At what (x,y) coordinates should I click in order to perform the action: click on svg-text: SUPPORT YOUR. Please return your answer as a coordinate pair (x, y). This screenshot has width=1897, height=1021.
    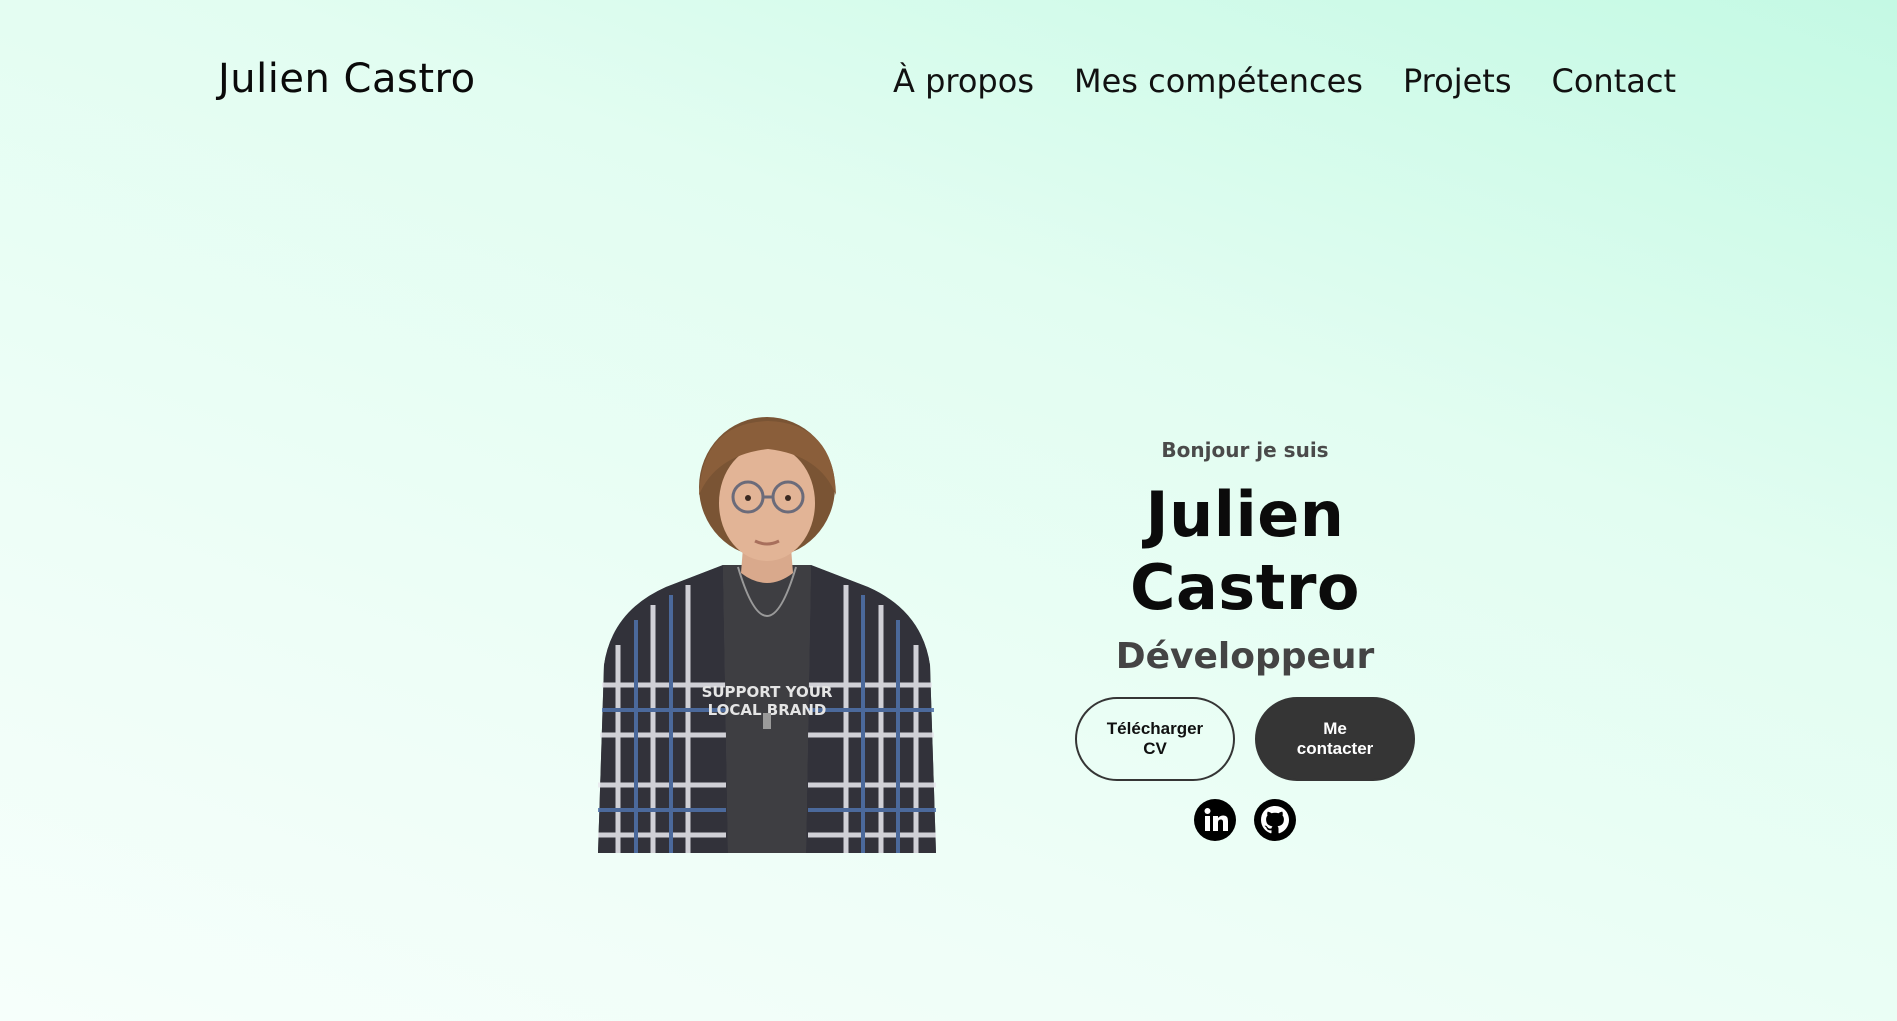
    Looking at the image, I should click on (767, 692).